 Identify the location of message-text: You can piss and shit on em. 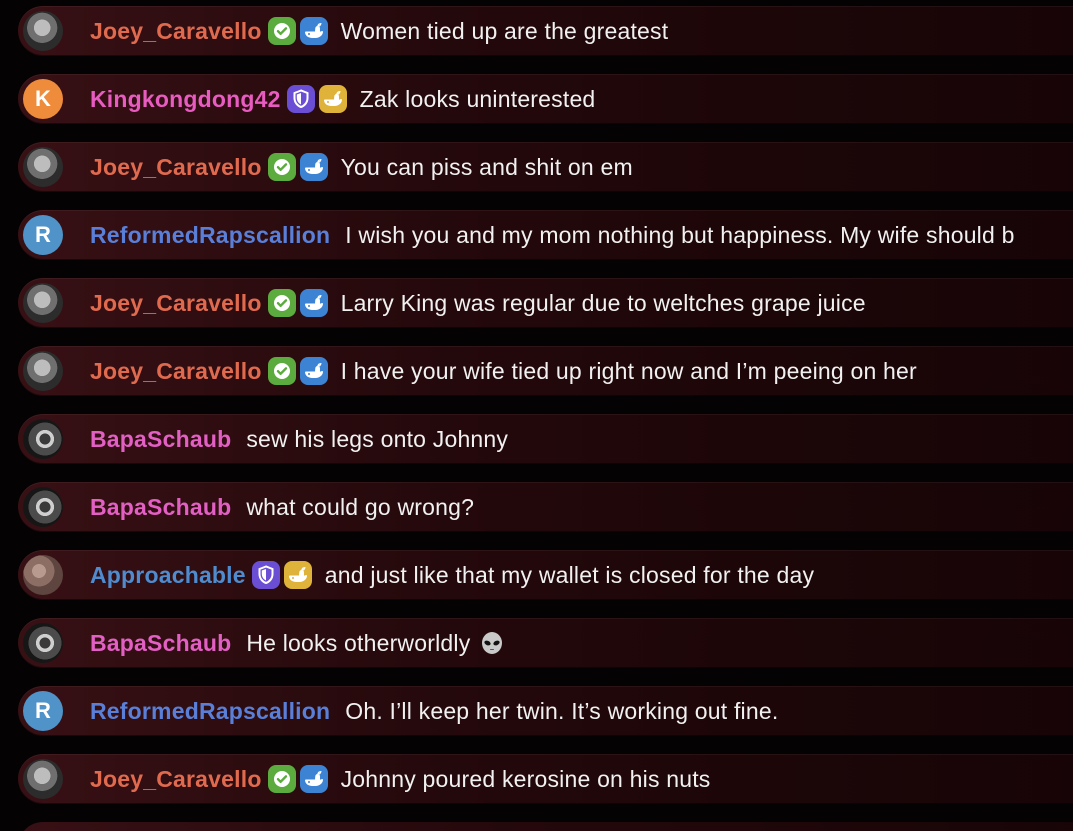
(486, 166).